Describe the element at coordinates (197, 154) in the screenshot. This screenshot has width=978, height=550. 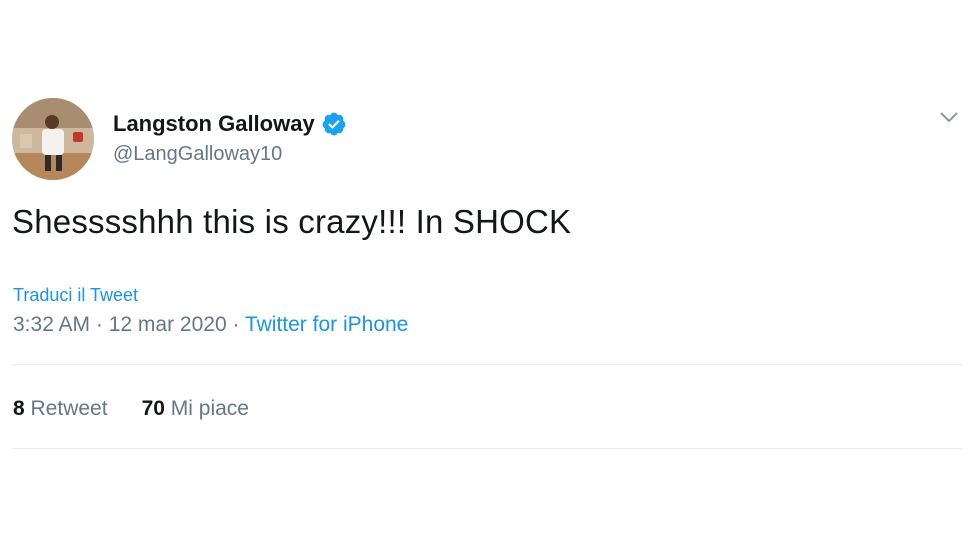
I see `author-handle: @LangGalloway10` at that location.